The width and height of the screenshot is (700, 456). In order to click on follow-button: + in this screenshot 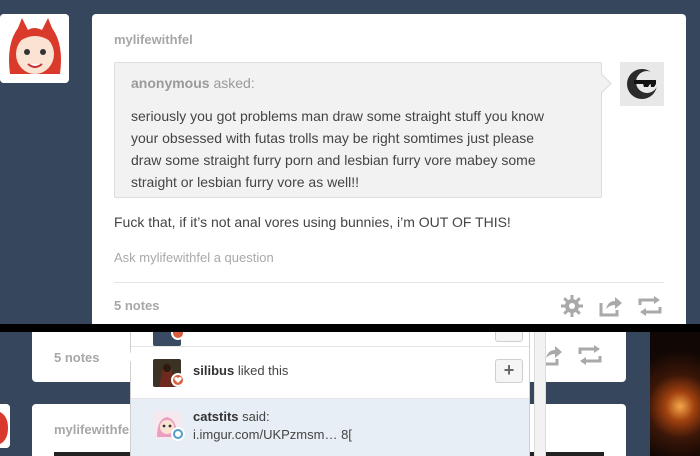, I will do `click(509, 371)`.